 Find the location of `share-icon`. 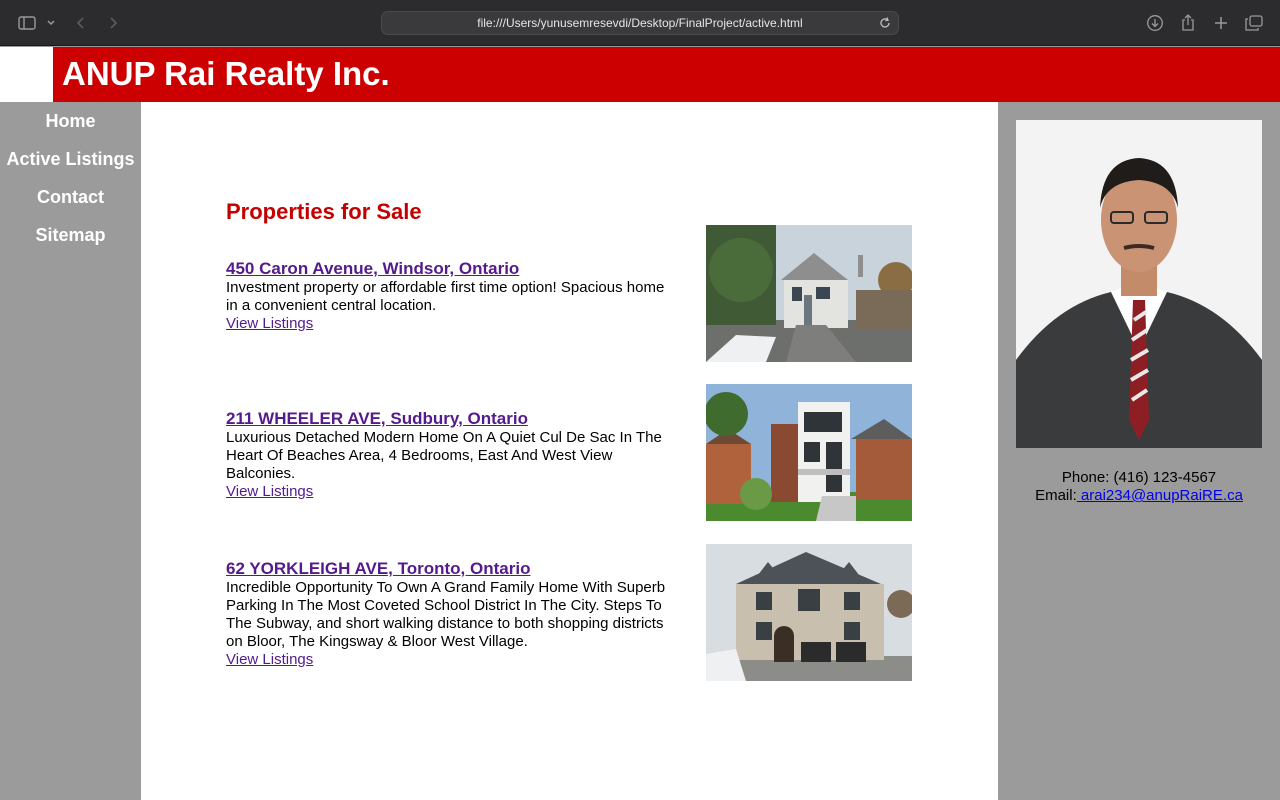

share-icon is located at coordinates (1188, 23).